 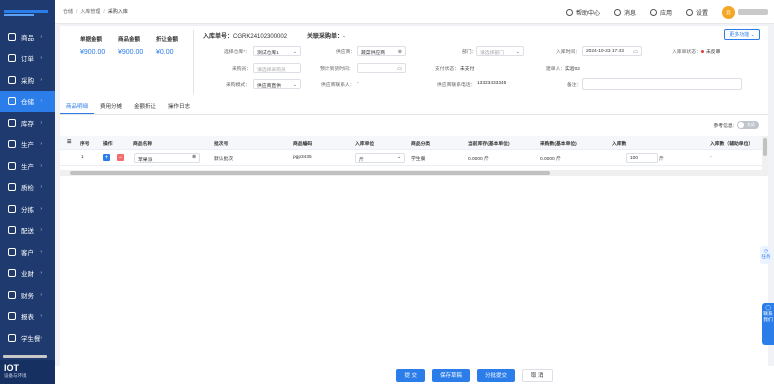 What do you see at coordinates (27, 338) in the screenshot?
I see `sidebar-item-student-meal: 学生餐 ›` at bounding box center [27, 338].